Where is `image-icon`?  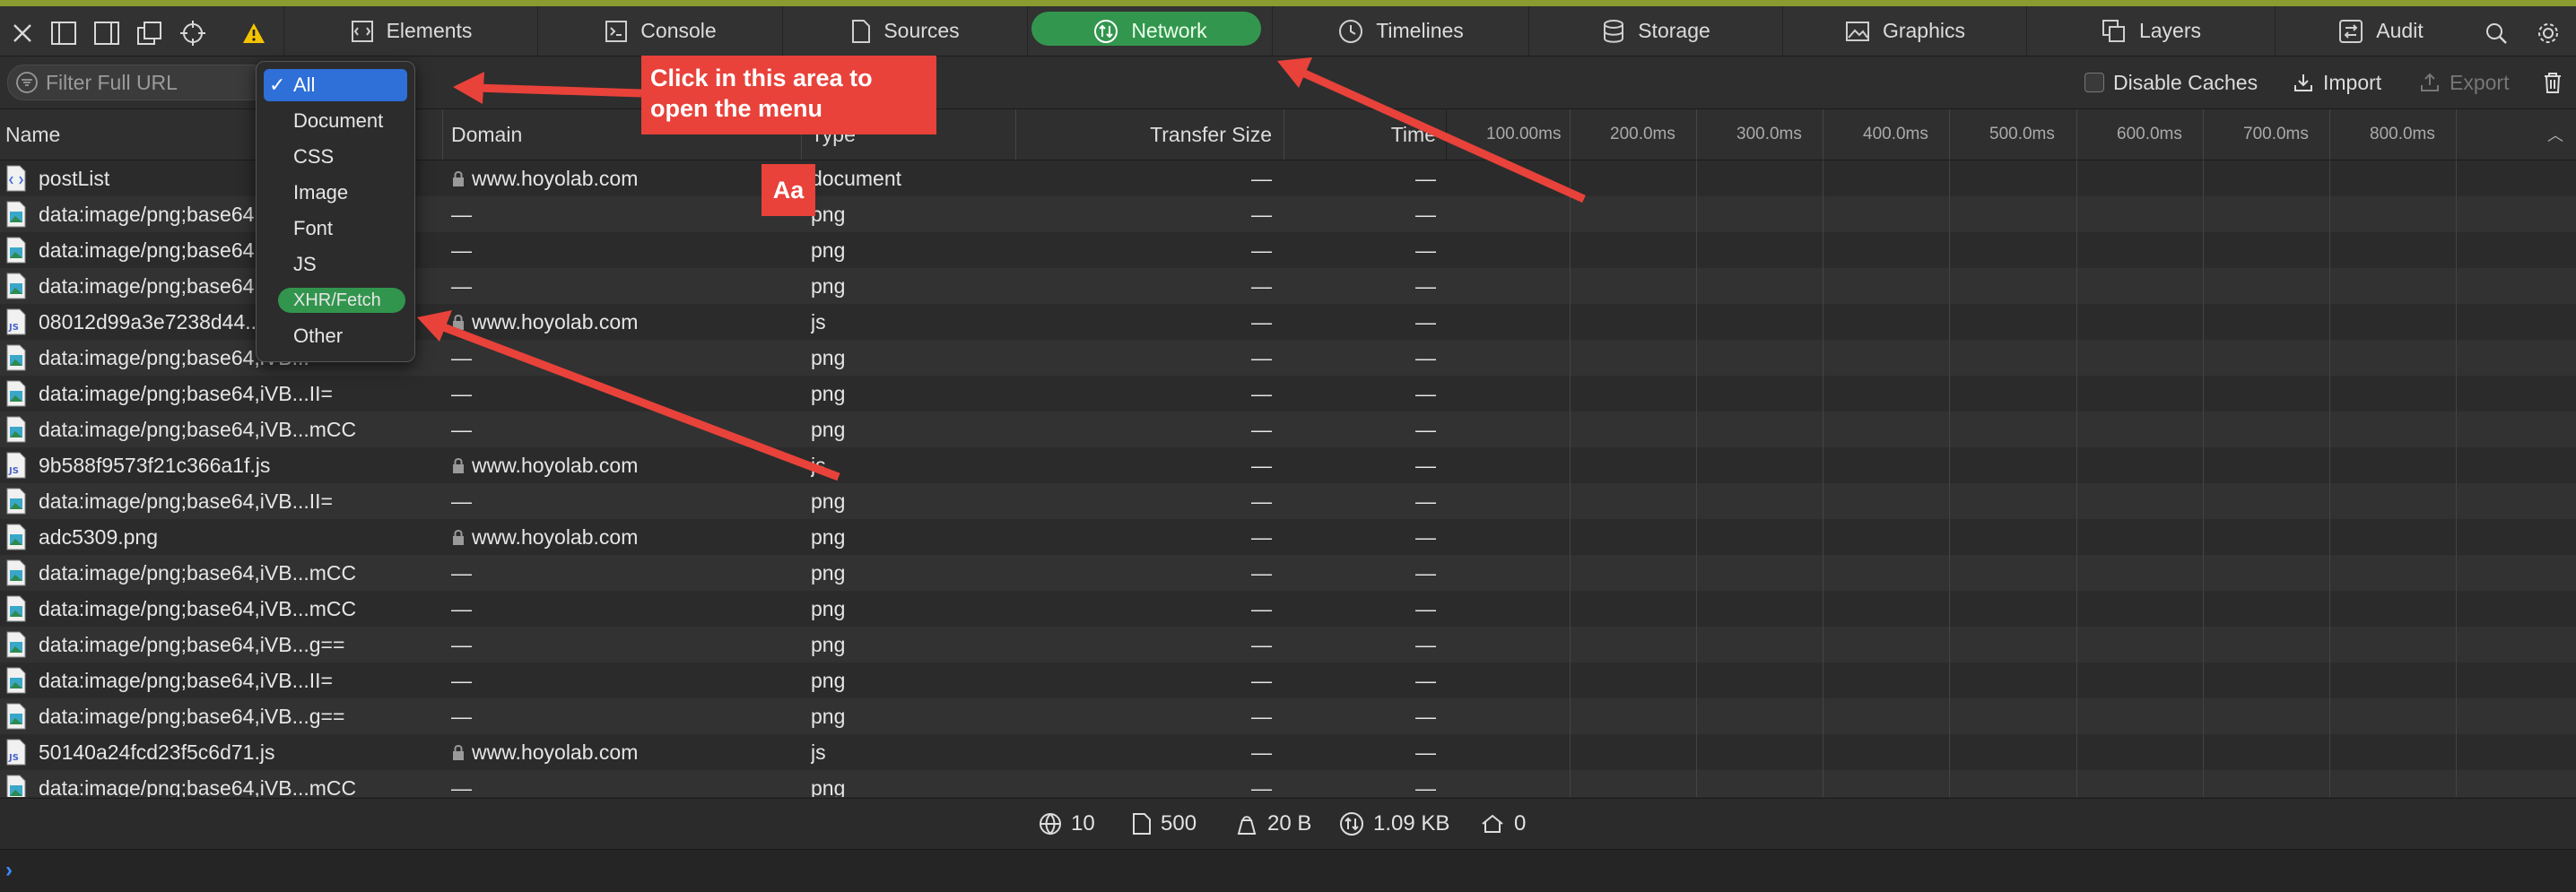 image-icon is located at coordinates (16, 393).